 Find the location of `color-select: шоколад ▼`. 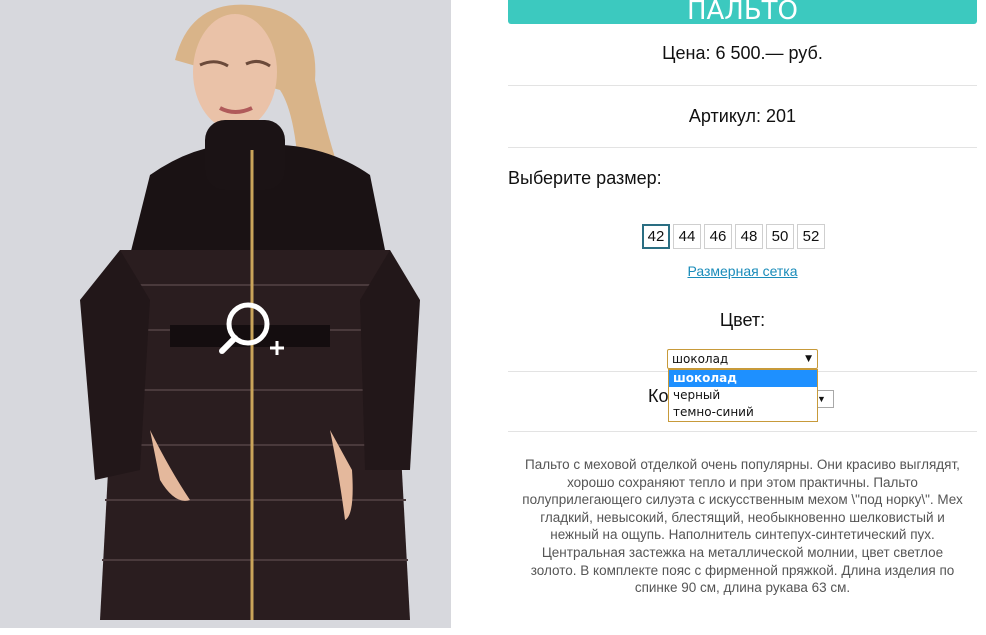

color-select: шоколад ▼ is located at coordinates (742, 359).